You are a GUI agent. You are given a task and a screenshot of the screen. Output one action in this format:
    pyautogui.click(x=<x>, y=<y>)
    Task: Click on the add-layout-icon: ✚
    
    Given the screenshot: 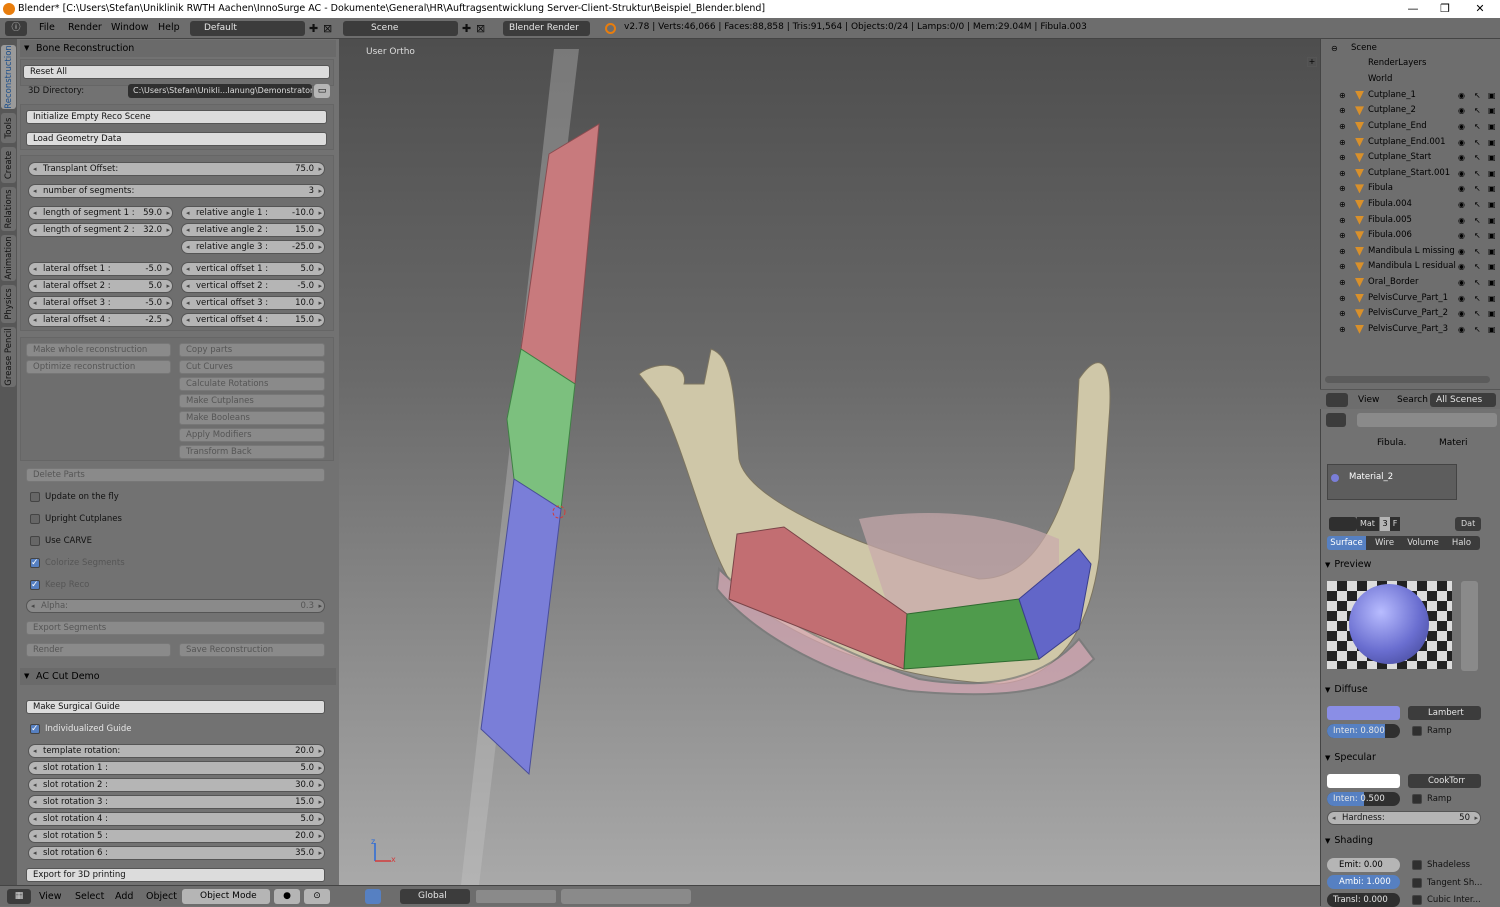 What is the action you would take?
    pyautogui.click(x=313, y=28)
    